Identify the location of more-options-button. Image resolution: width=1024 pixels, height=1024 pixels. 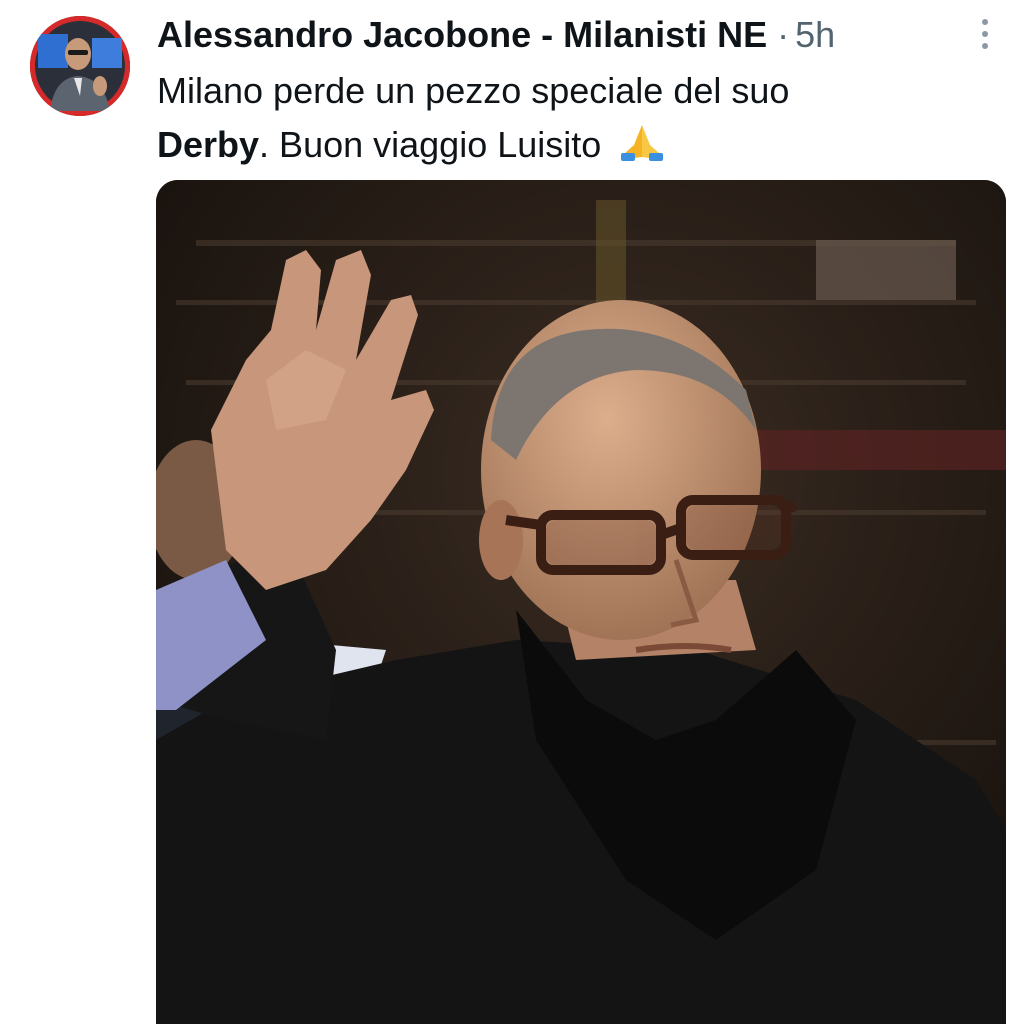
(985, 34).